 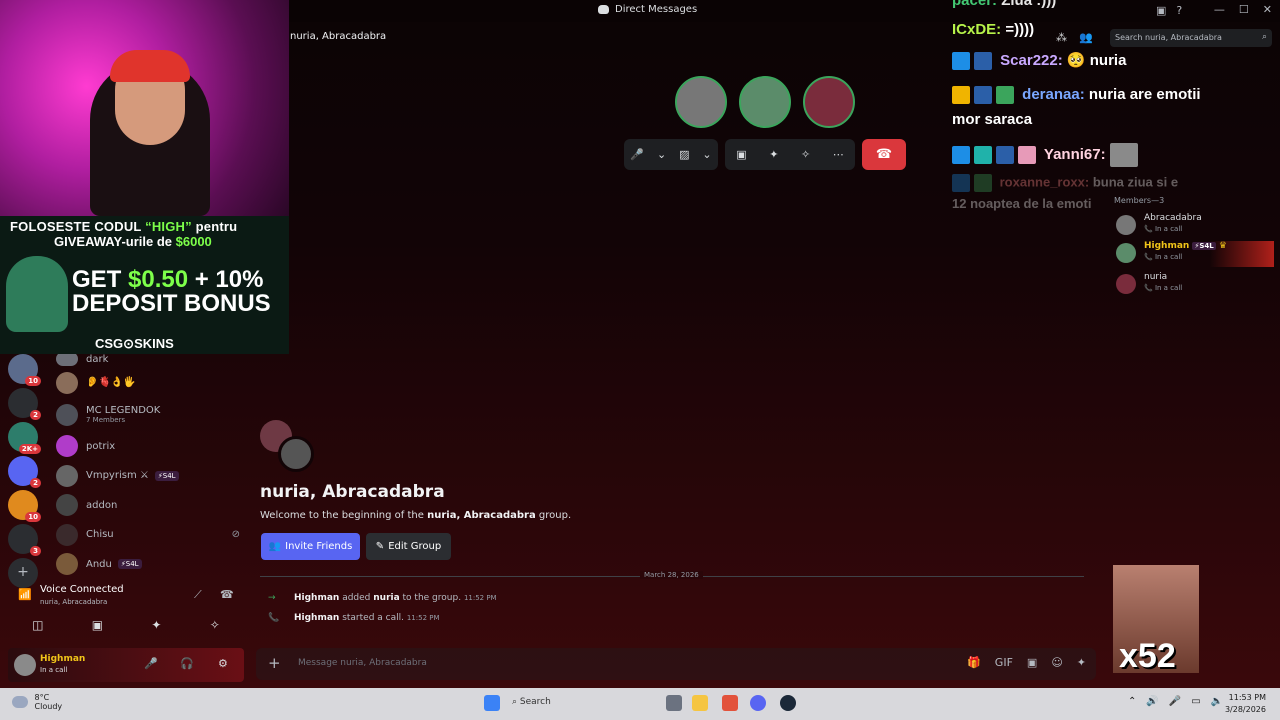 I want to click on dm-tag: ⚡S4L, so click(x=129, y=564).